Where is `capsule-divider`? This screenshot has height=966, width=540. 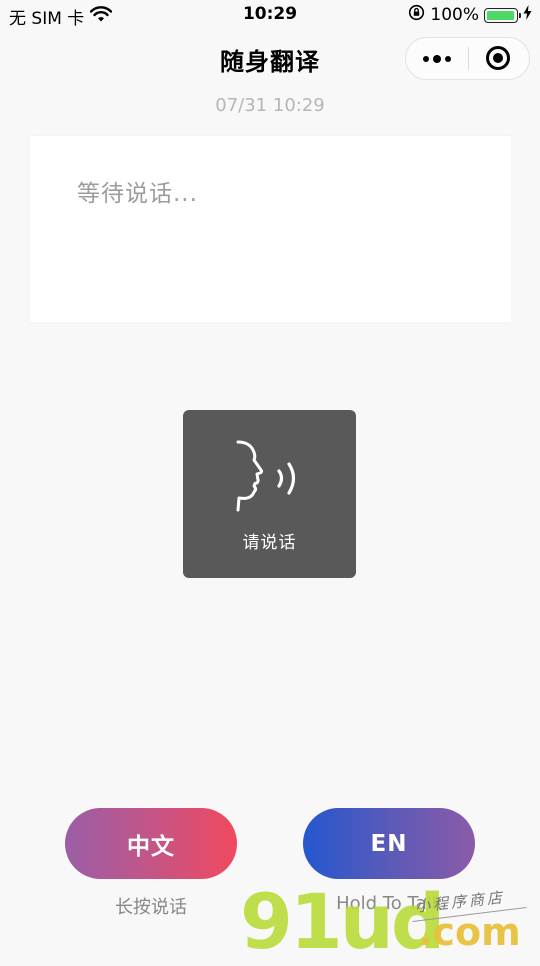 capsule-divider is located at coordinates (468, 58).